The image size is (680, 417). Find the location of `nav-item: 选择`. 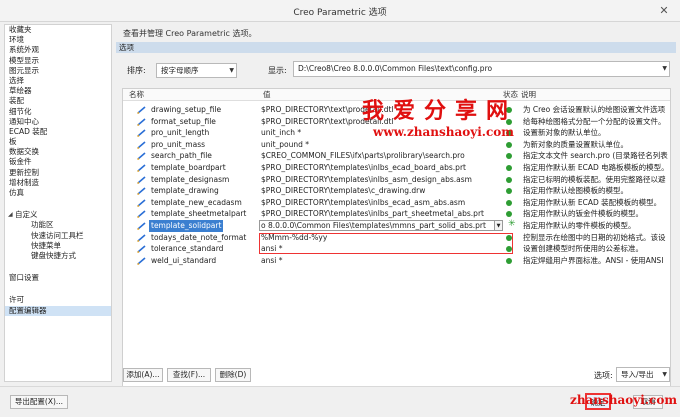

nav-item: 选择 is located at coordinates (58, 81).